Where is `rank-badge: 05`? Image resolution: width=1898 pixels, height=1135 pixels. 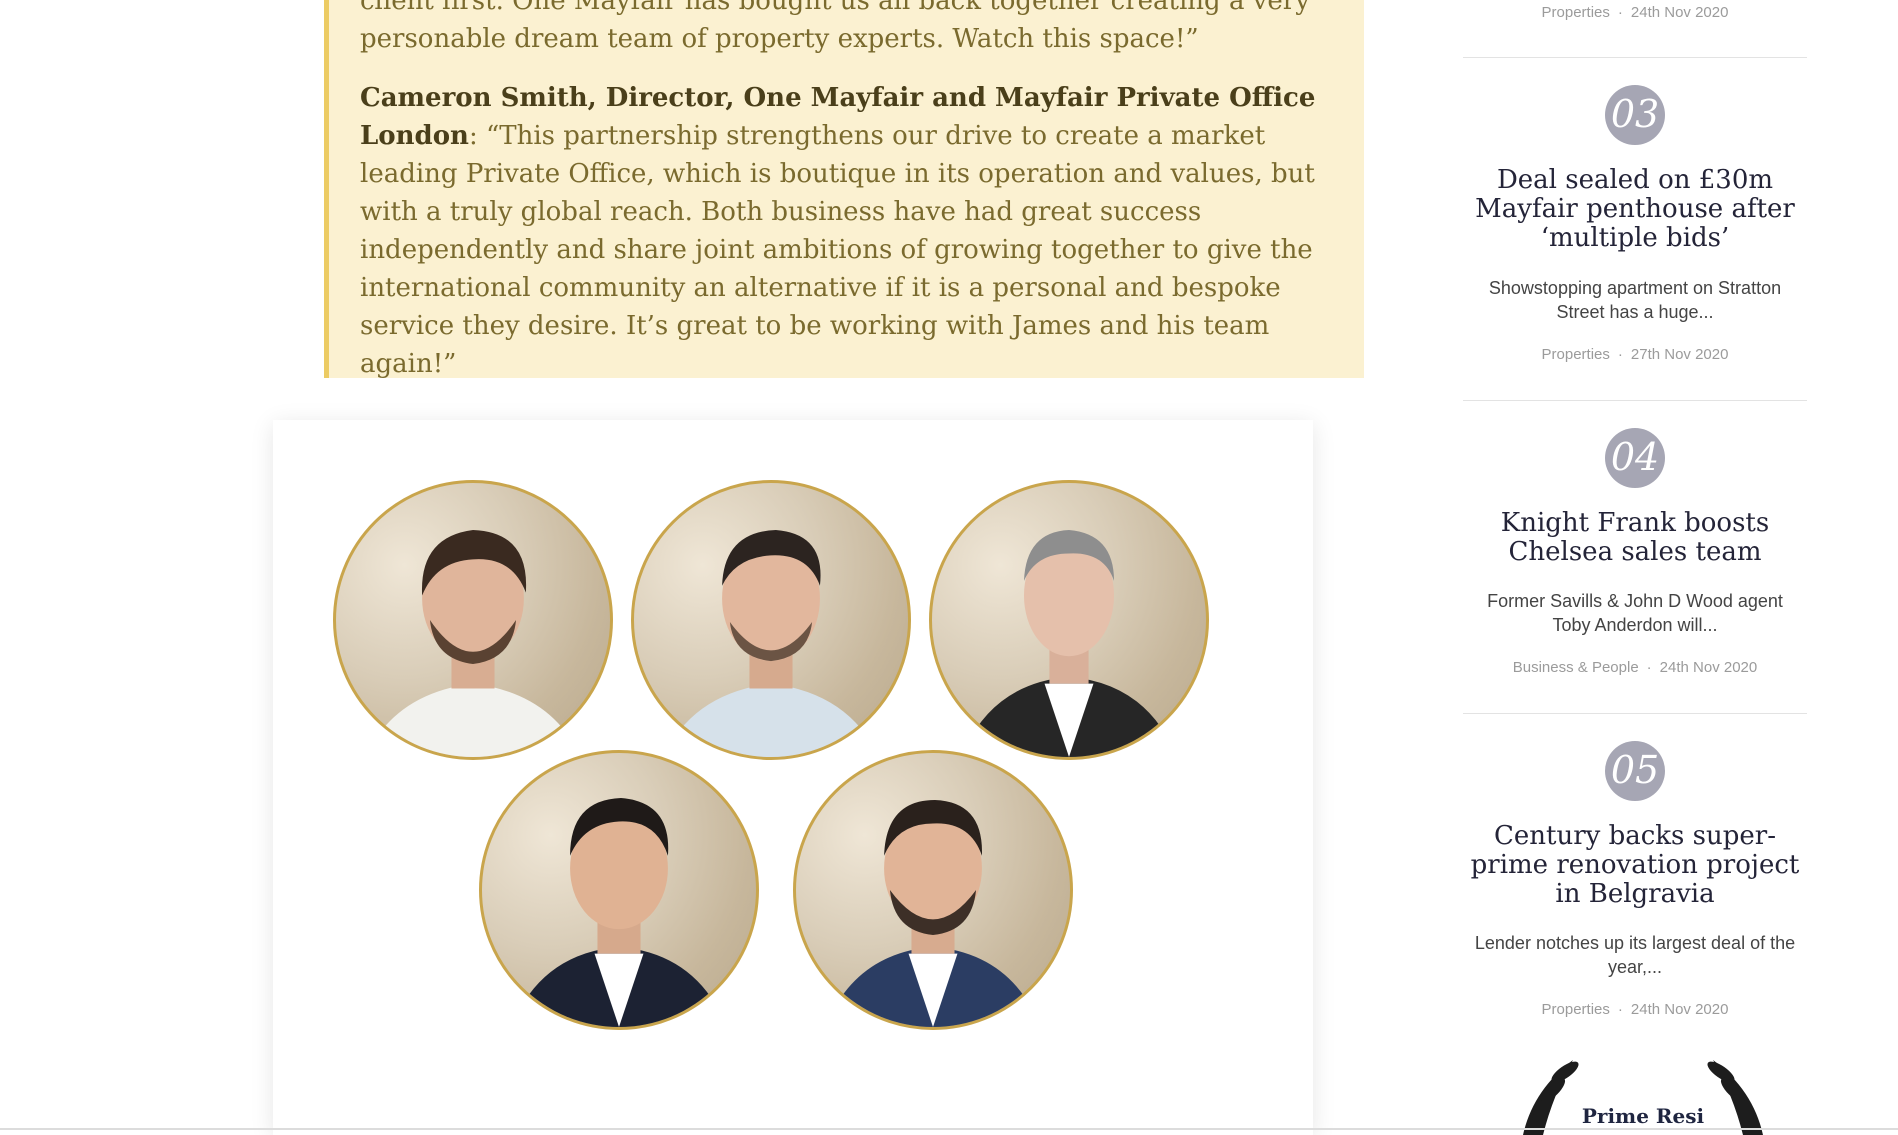 rank-badge: 05 is located at coordinates (1635, 771).